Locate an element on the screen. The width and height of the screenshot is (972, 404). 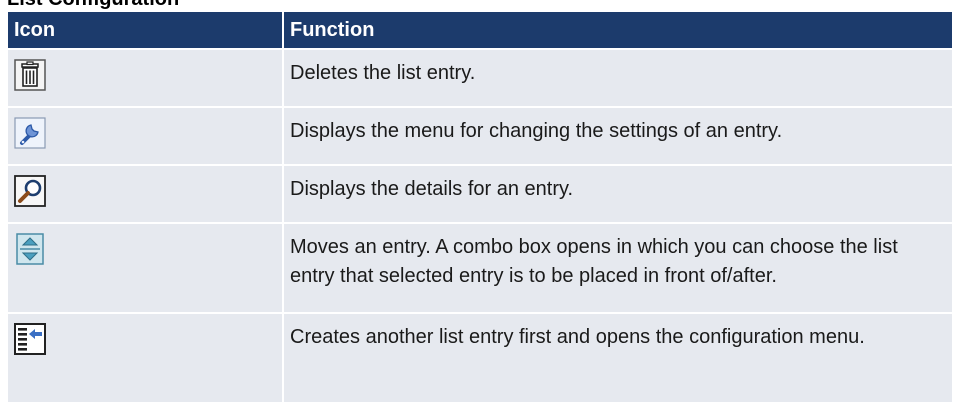
table-header-row: Icon Function is located at coordinates (480, 30).